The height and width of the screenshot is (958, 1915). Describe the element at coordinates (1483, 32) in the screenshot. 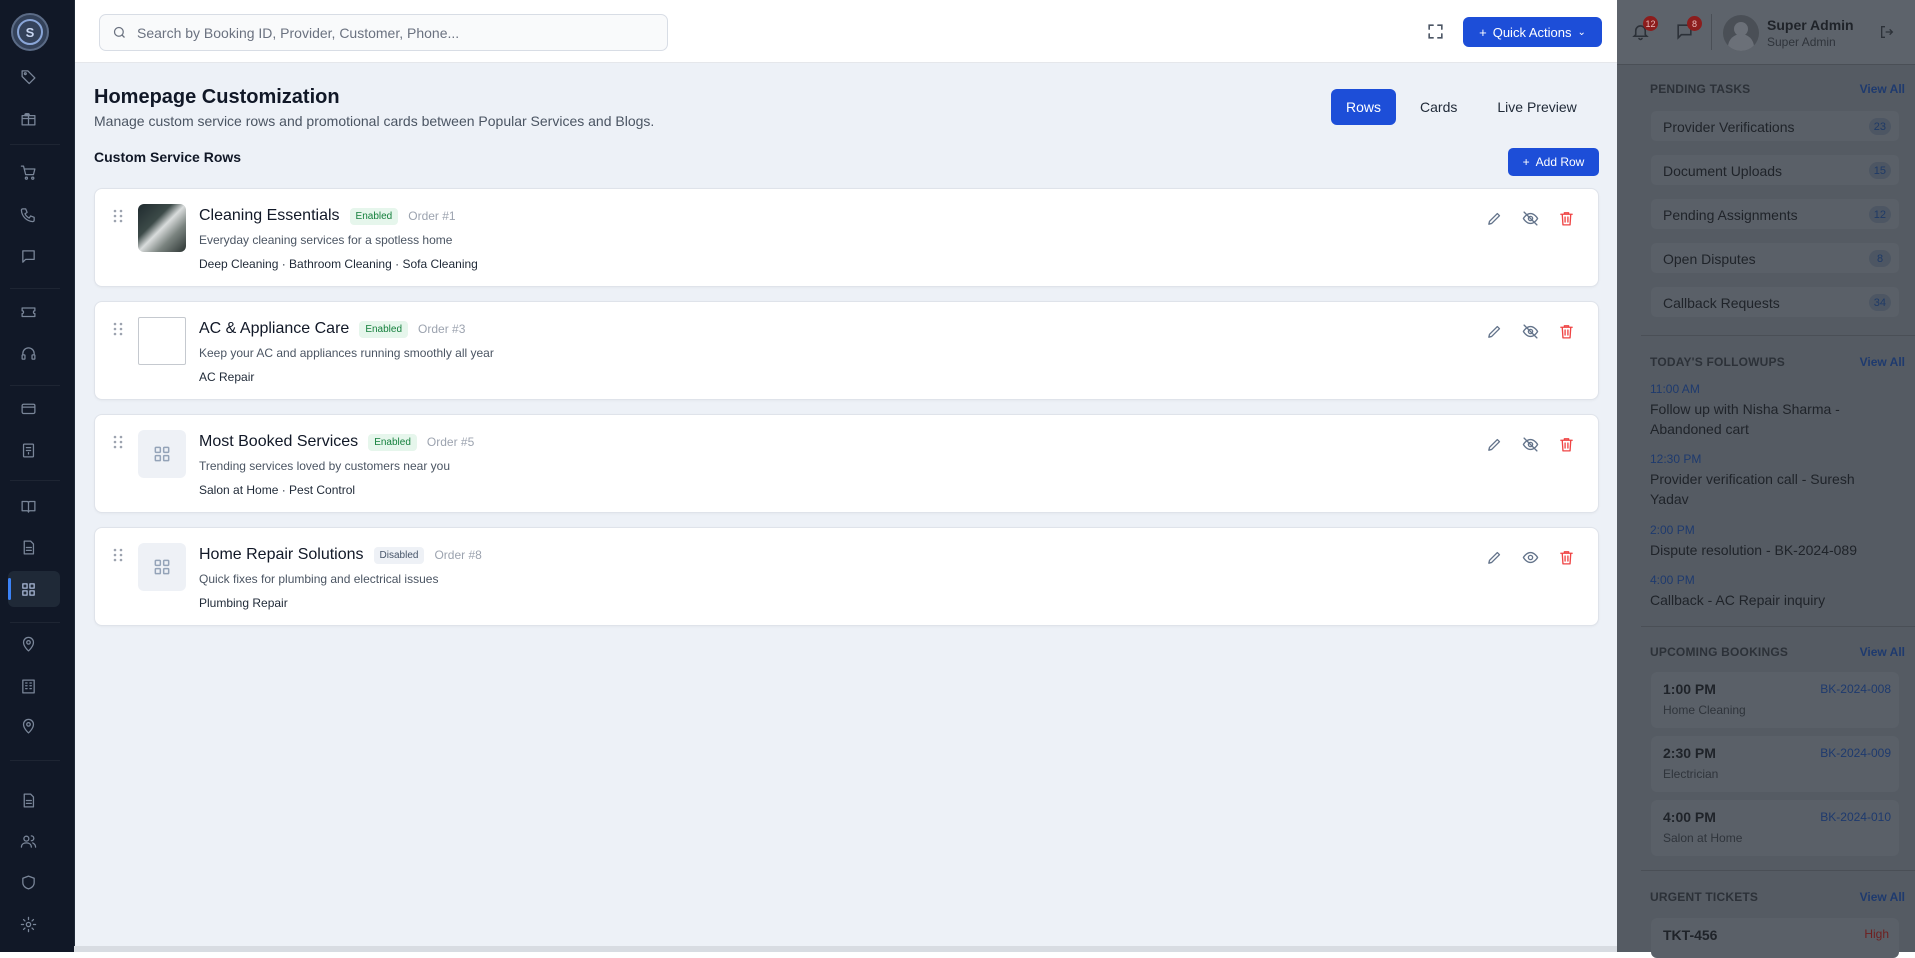

I see `plus-icon: +` at that location.